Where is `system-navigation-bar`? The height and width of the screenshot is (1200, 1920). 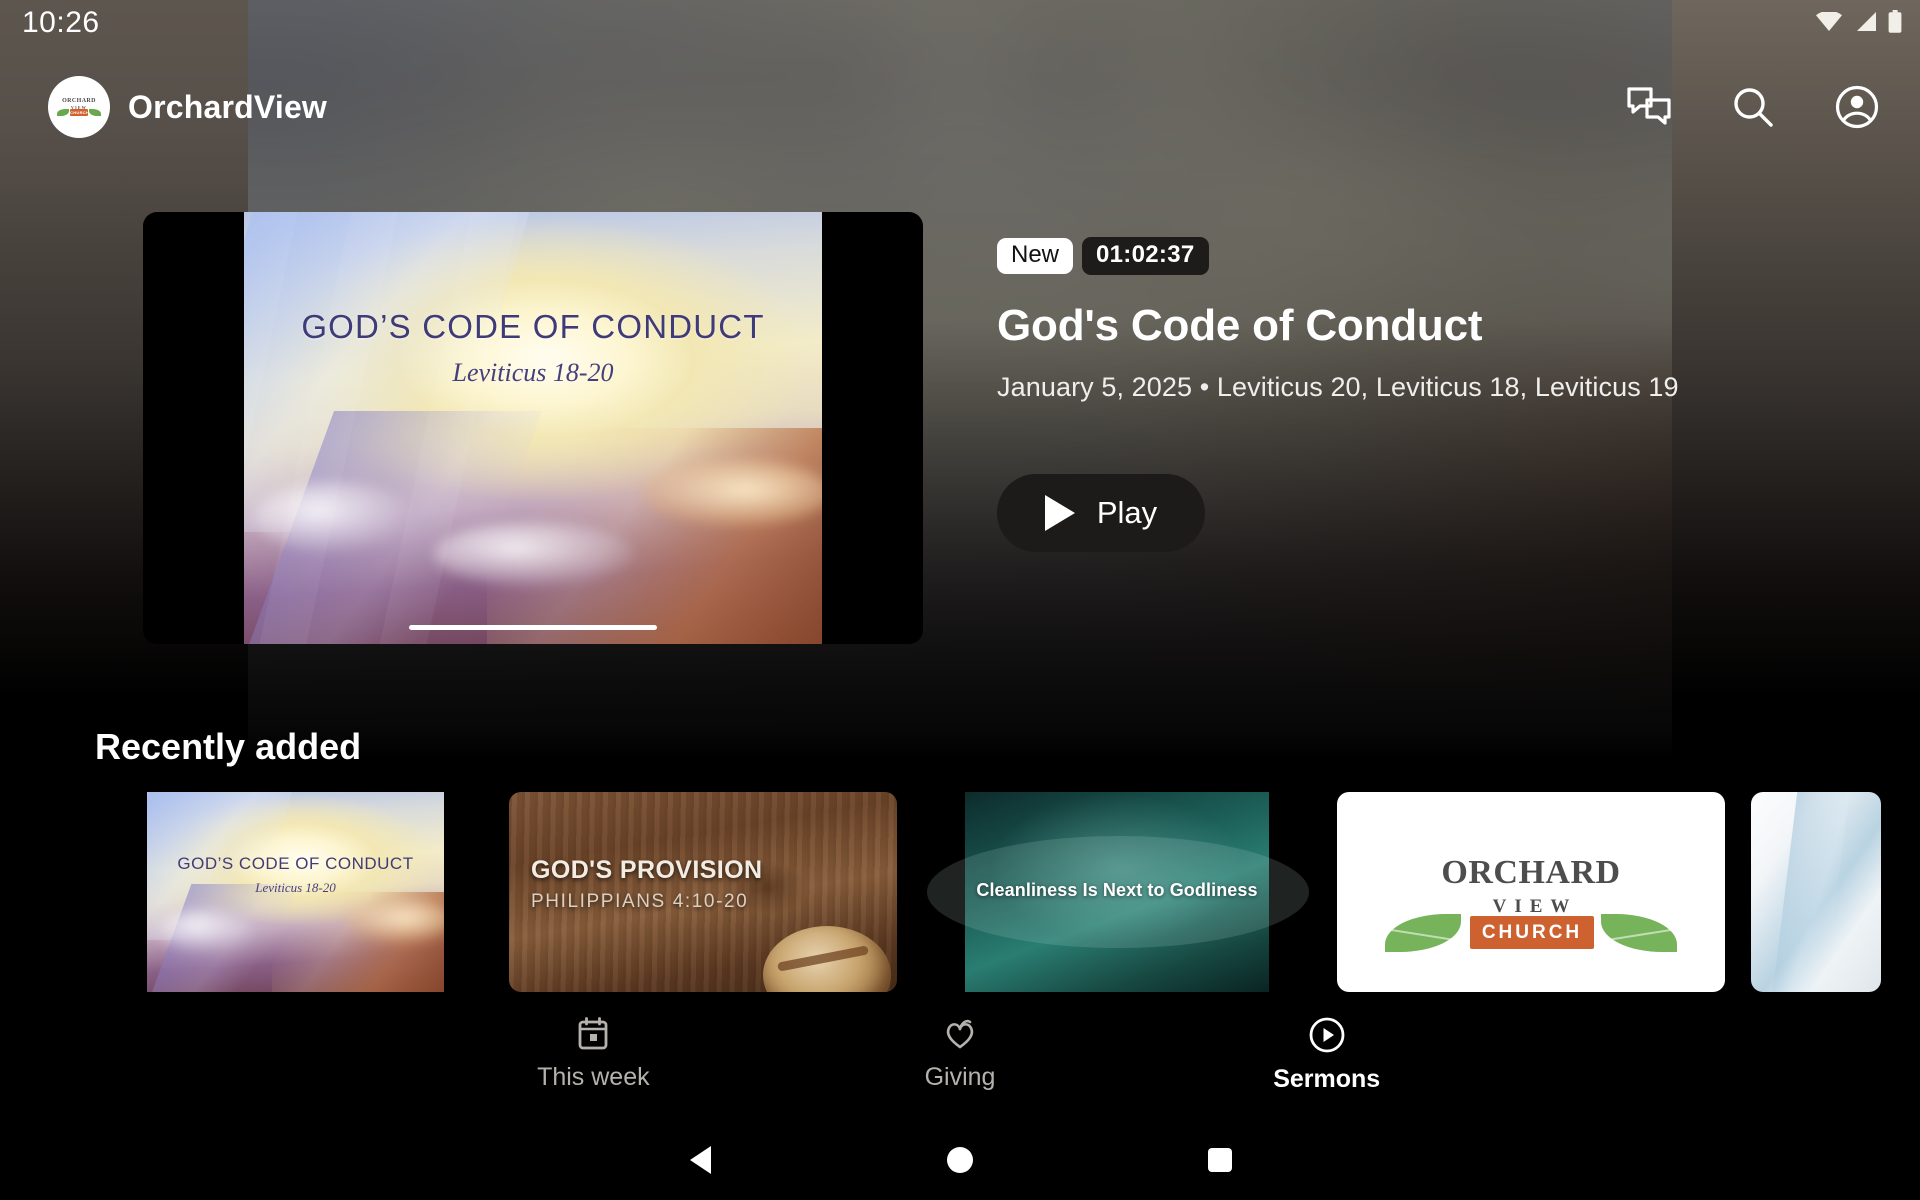 system-navigation-bar is located at coordinates (960, 1160).